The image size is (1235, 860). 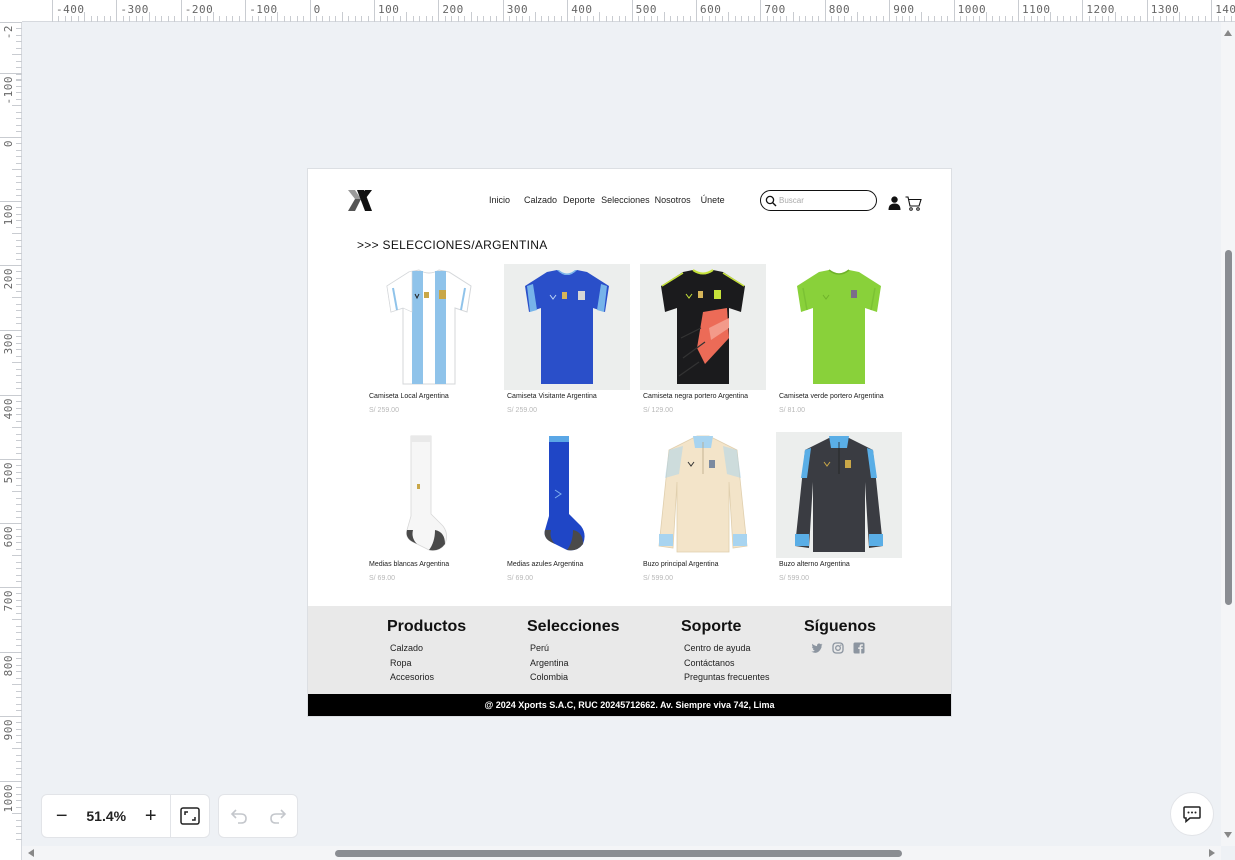 I want to click on footer-link: Perú, so click(x=575, y=648).